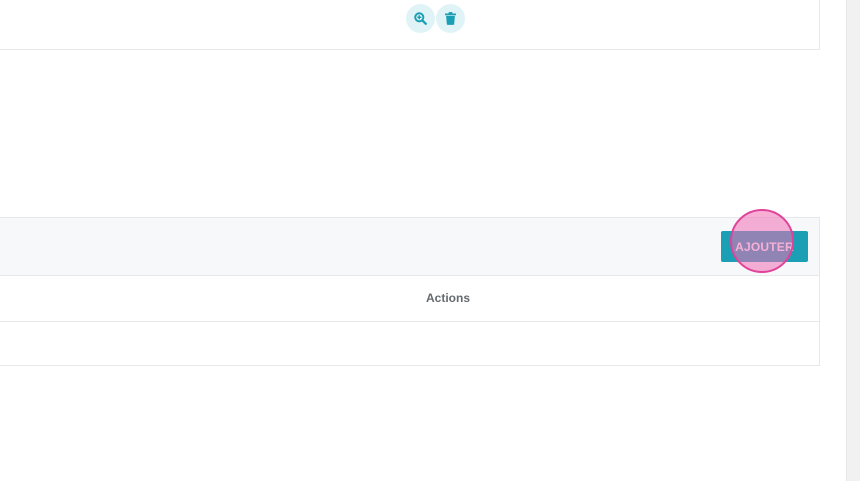  Describe the element at coordinates (853, 240) in the screenshot. I see `page-scrollbar` at that location.